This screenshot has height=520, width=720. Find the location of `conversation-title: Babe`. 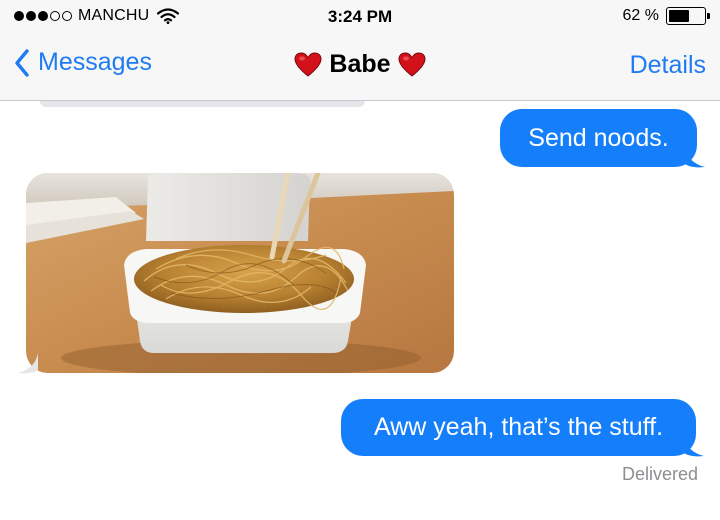

conversation-title: Babe is located at coordinates (360, 64).